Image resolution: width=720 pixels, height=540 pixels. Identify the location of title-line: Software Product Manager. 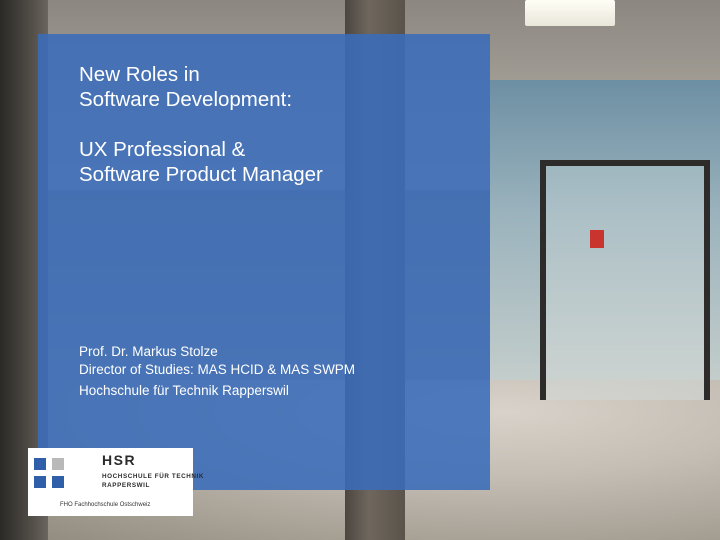
(201, 174).